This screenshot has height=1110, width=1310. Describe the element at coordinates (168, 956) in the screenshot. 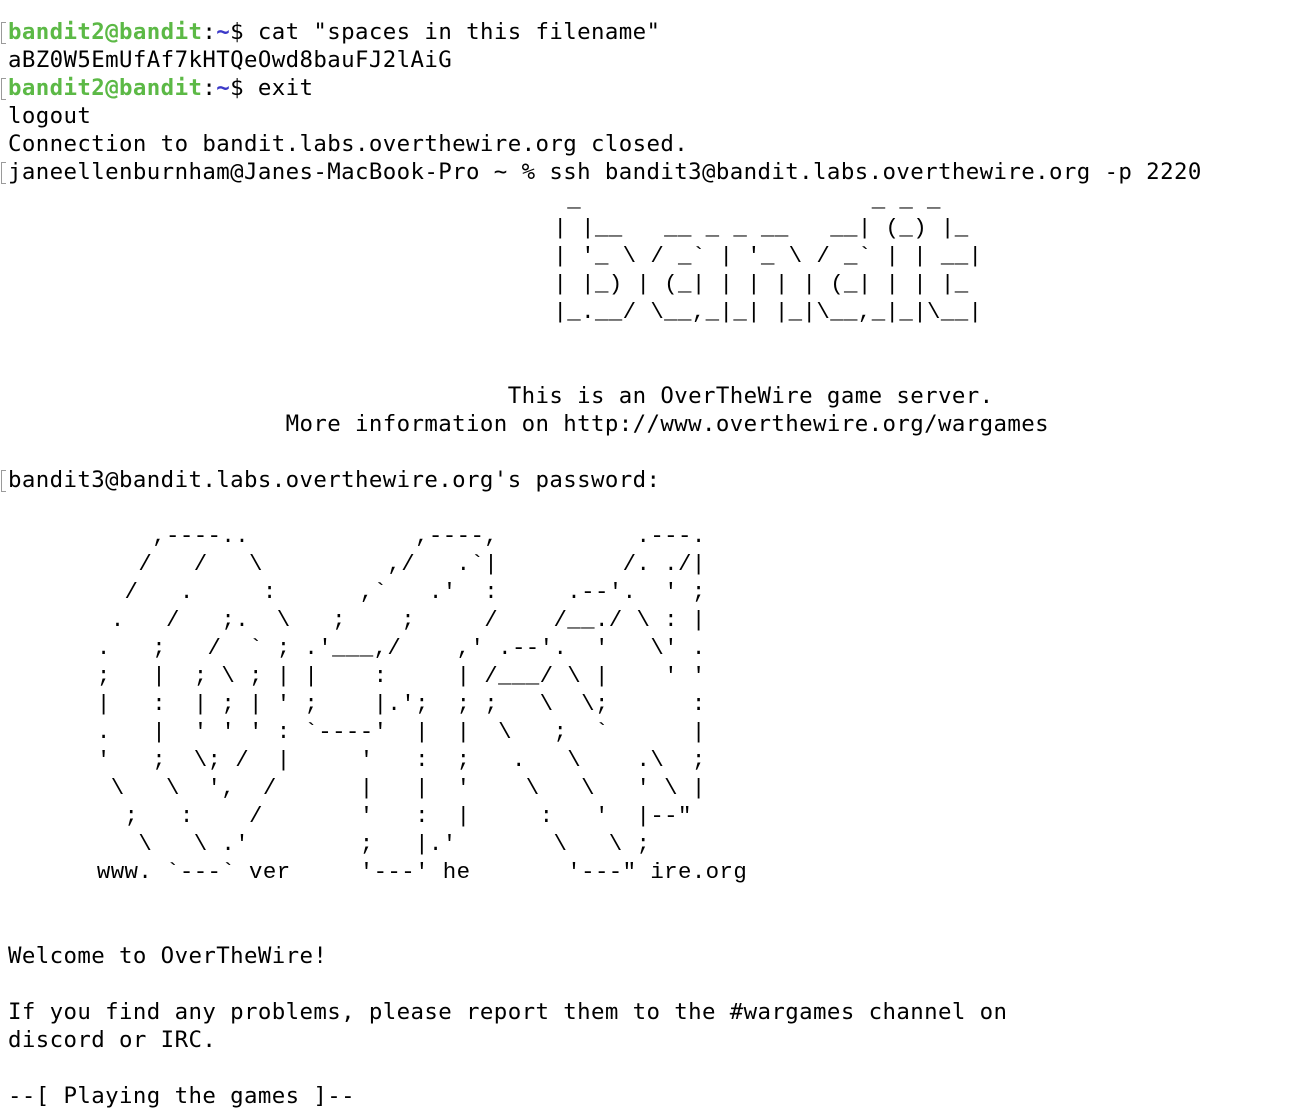

I see `welcome-text: Welcome to OverTheWire!` at that location.